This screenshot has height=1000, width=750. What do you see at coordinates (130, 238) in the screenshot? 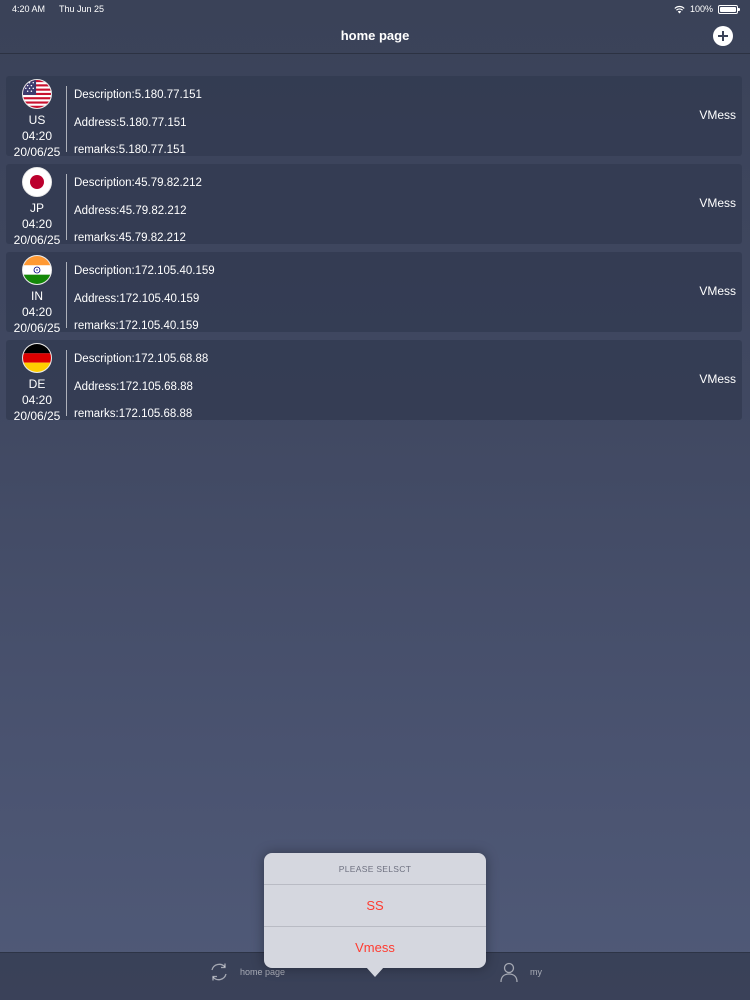
I see `server-remarks: remarks:45.79.82.212` at bounding box center [130, 238].